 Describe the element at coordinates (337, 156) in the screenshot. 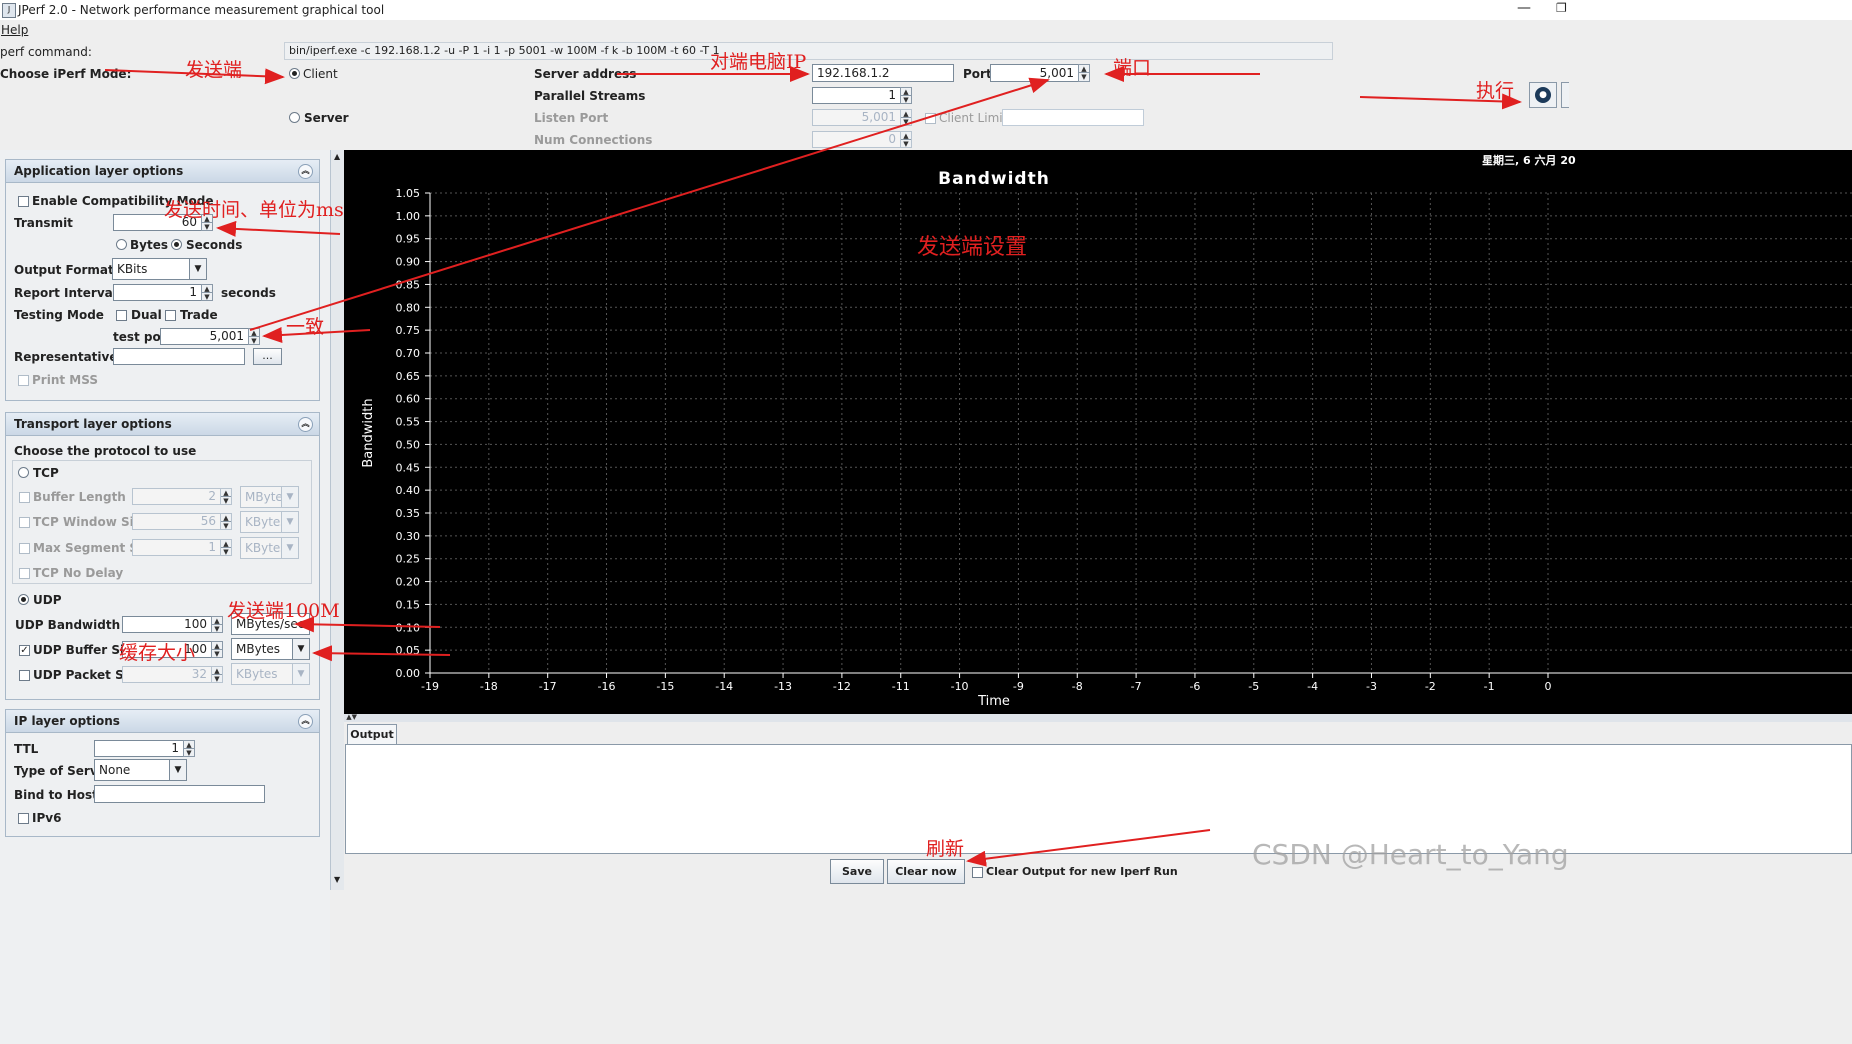

I see `scroll-up-icon: ▲` at that location.